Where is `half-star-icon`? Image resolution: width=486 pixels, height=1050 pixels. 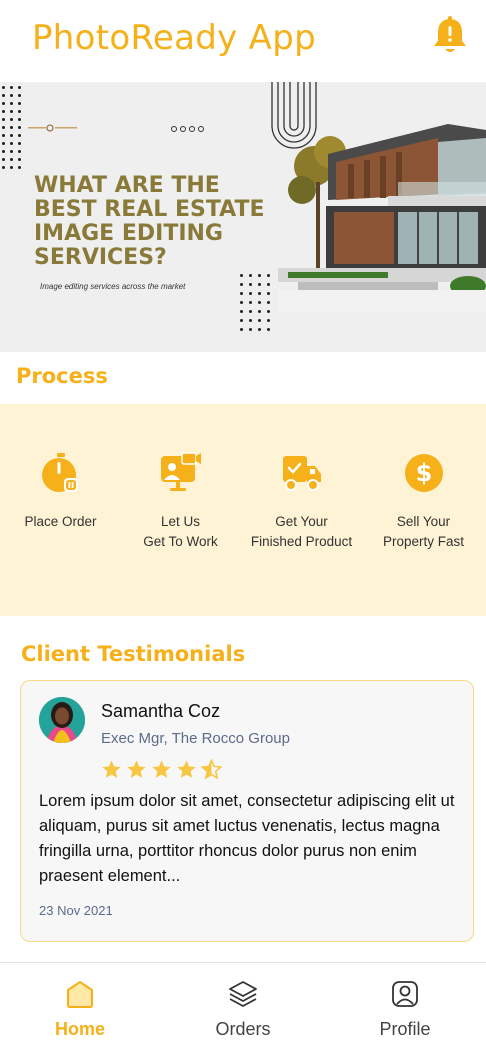 half-star-icon is located at coordinates (211, 769).